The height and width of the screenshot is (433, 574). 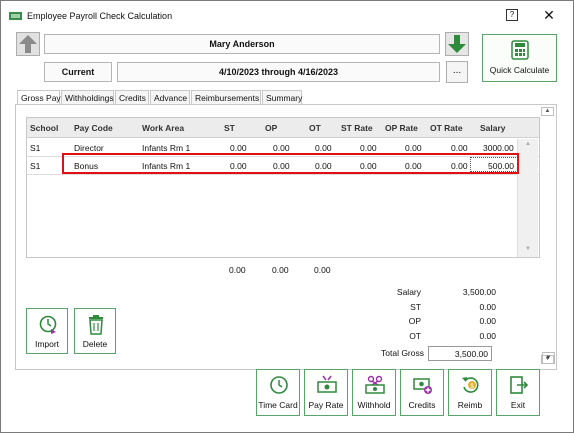 I want to click on summary-ot-value: 0.00, so click(x=487, y=336).